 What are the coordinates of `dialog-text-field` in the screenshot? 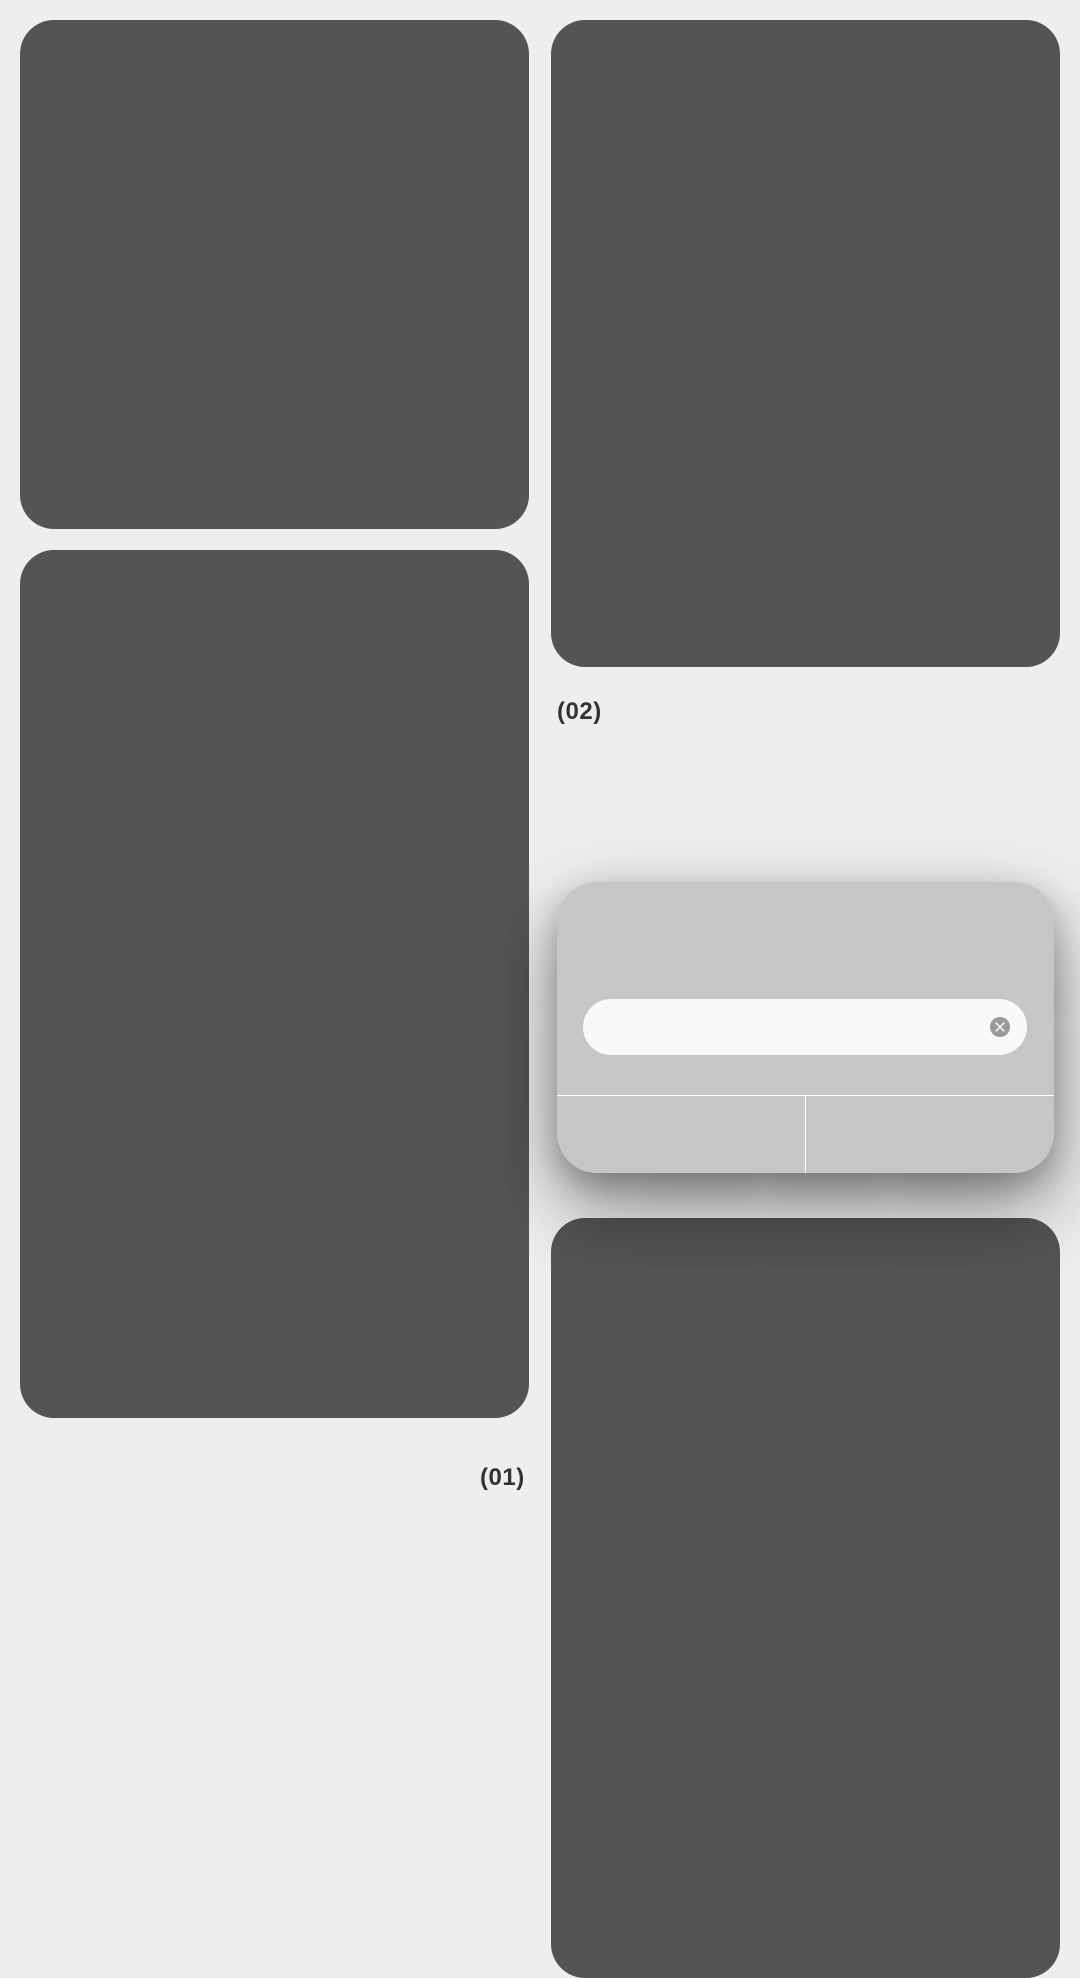 It's located at (805, 1027).